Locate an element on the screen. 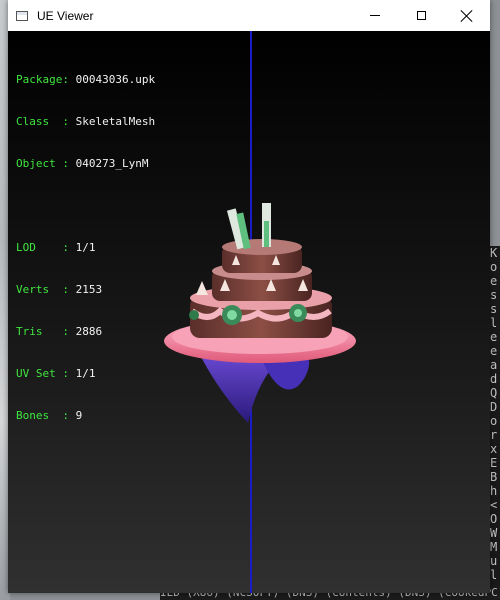 The image size is (500, 600). info-class-row: Class : SkeletalMesh is located at coordinates (85, 122).